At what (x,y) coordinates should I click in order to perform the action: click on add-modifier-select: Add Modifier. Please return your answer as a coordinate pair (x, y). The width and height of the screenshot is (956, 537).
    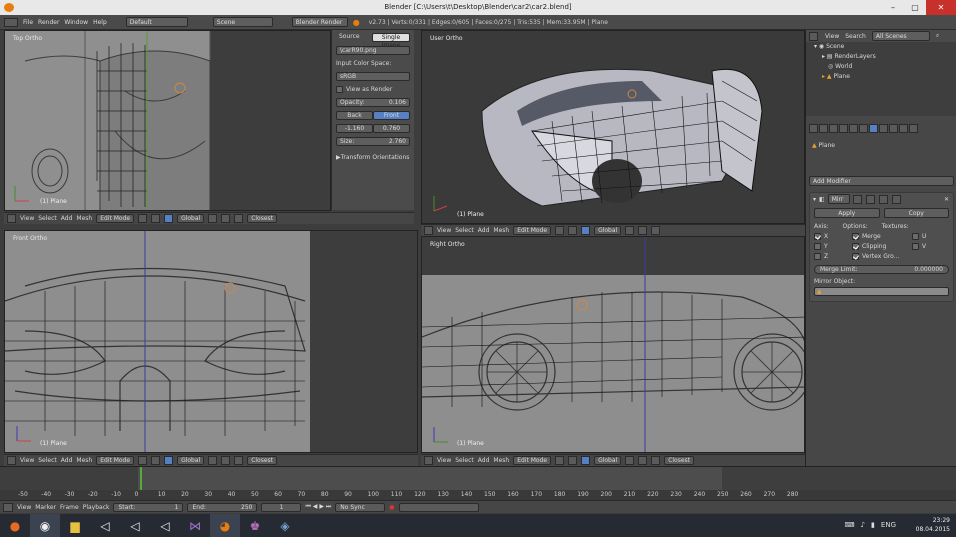
    Looking at the image, I should click on (881, 181).